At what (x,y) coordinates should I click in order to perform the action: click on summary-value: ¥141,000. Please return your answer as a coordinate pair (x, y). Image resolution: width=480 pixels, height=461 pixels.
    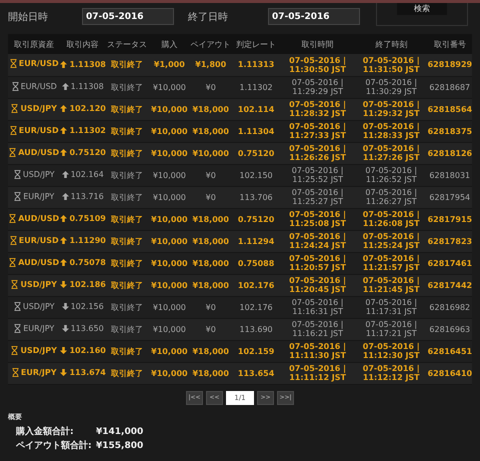
    Looking at the image, I should click on (120, 431).